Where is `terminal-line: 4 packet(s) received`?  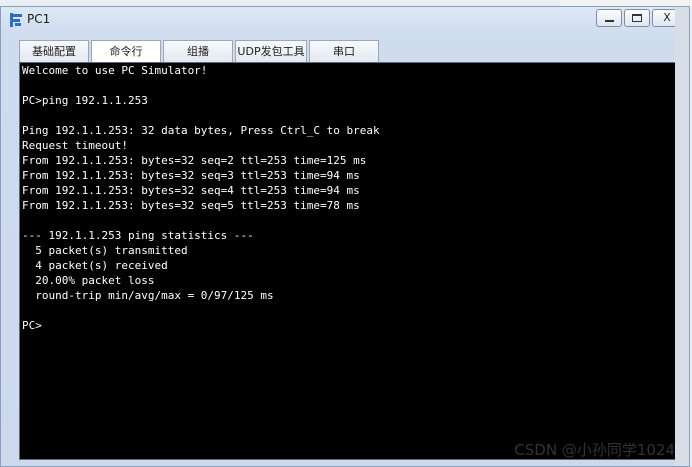 terminal-line: 4 packet(s) received is located at coordinates (95, 265).